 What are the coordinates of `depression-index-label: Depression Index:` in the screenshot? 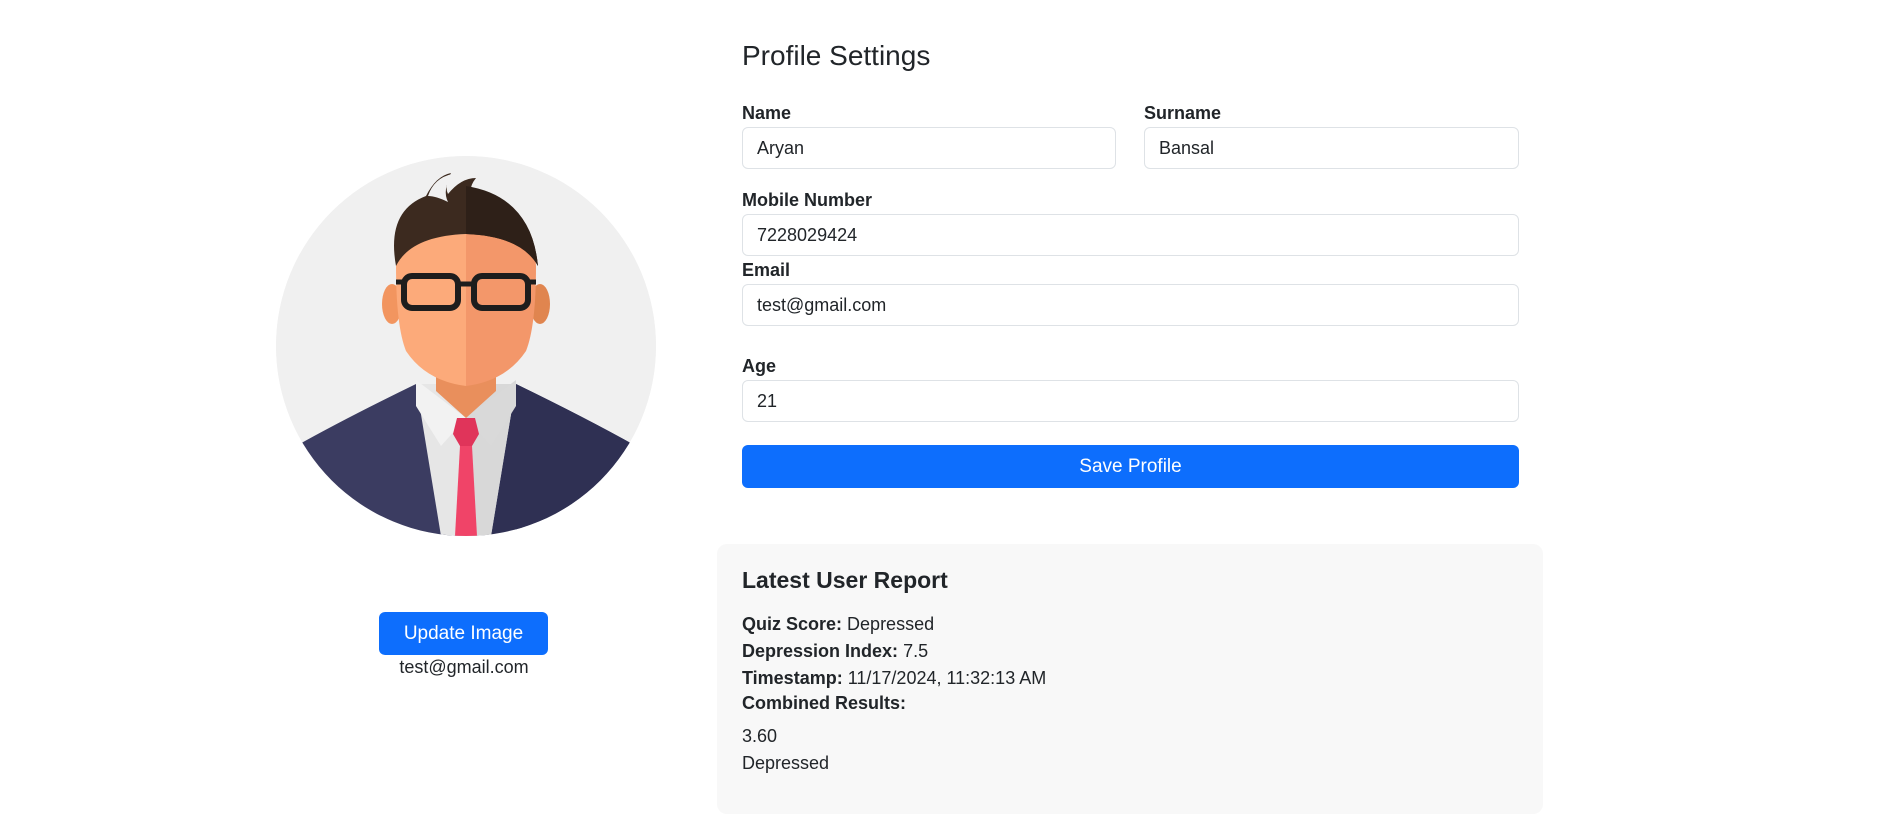 It's located at (820, 651).